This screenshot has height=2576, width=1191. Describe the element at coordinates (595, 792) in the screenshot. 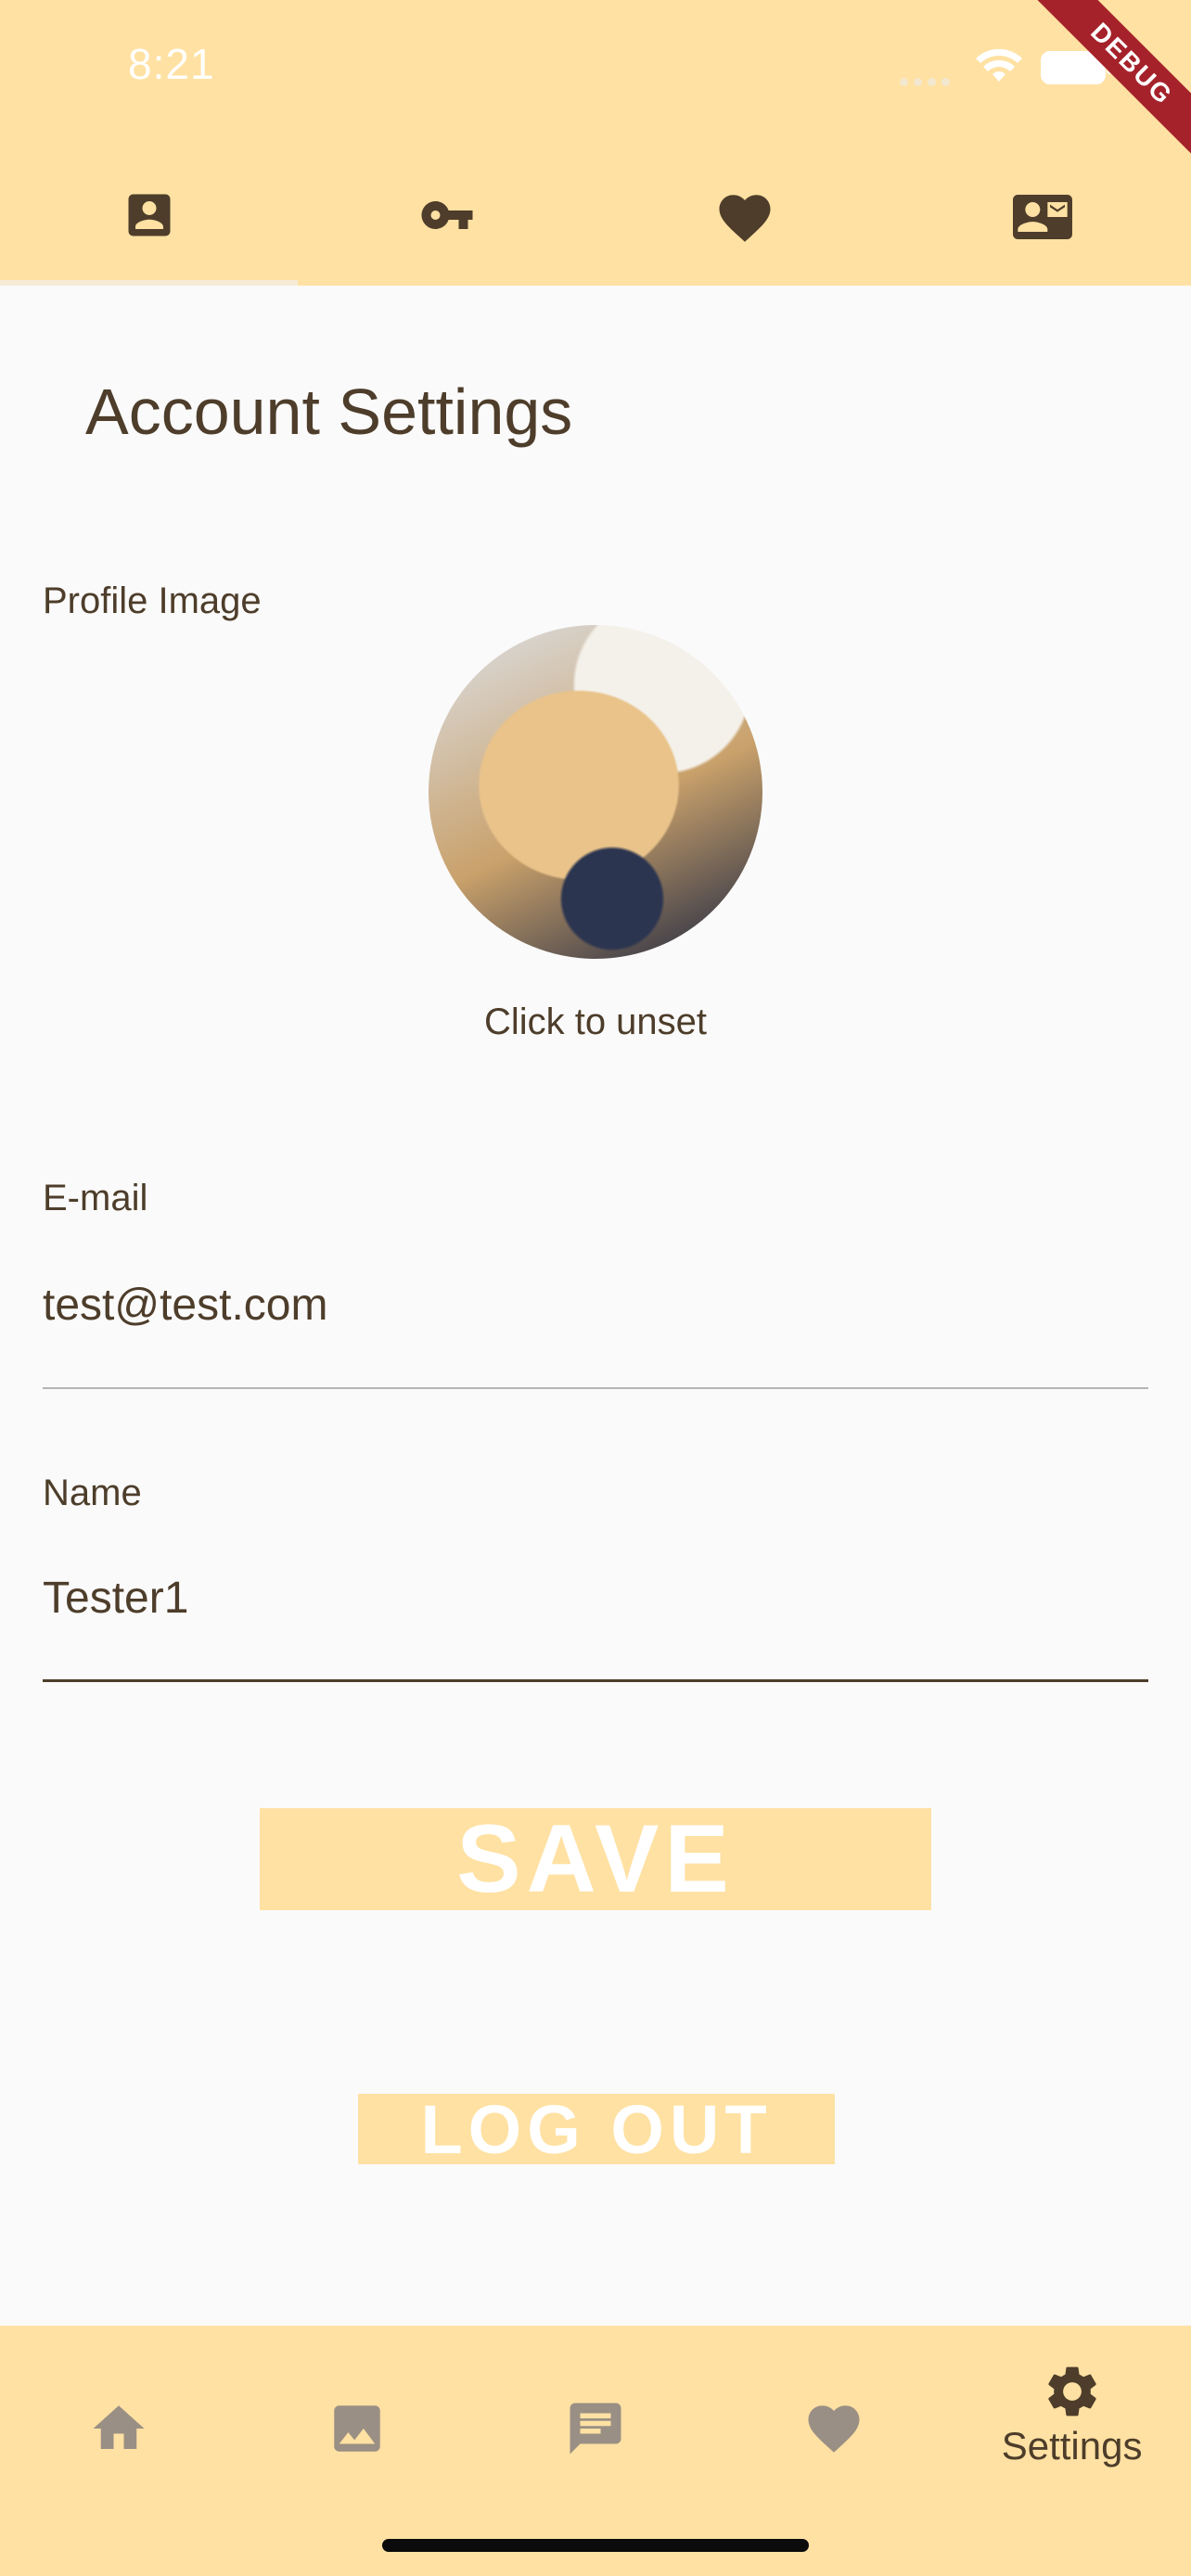

I see `profile-avatar` at that location.